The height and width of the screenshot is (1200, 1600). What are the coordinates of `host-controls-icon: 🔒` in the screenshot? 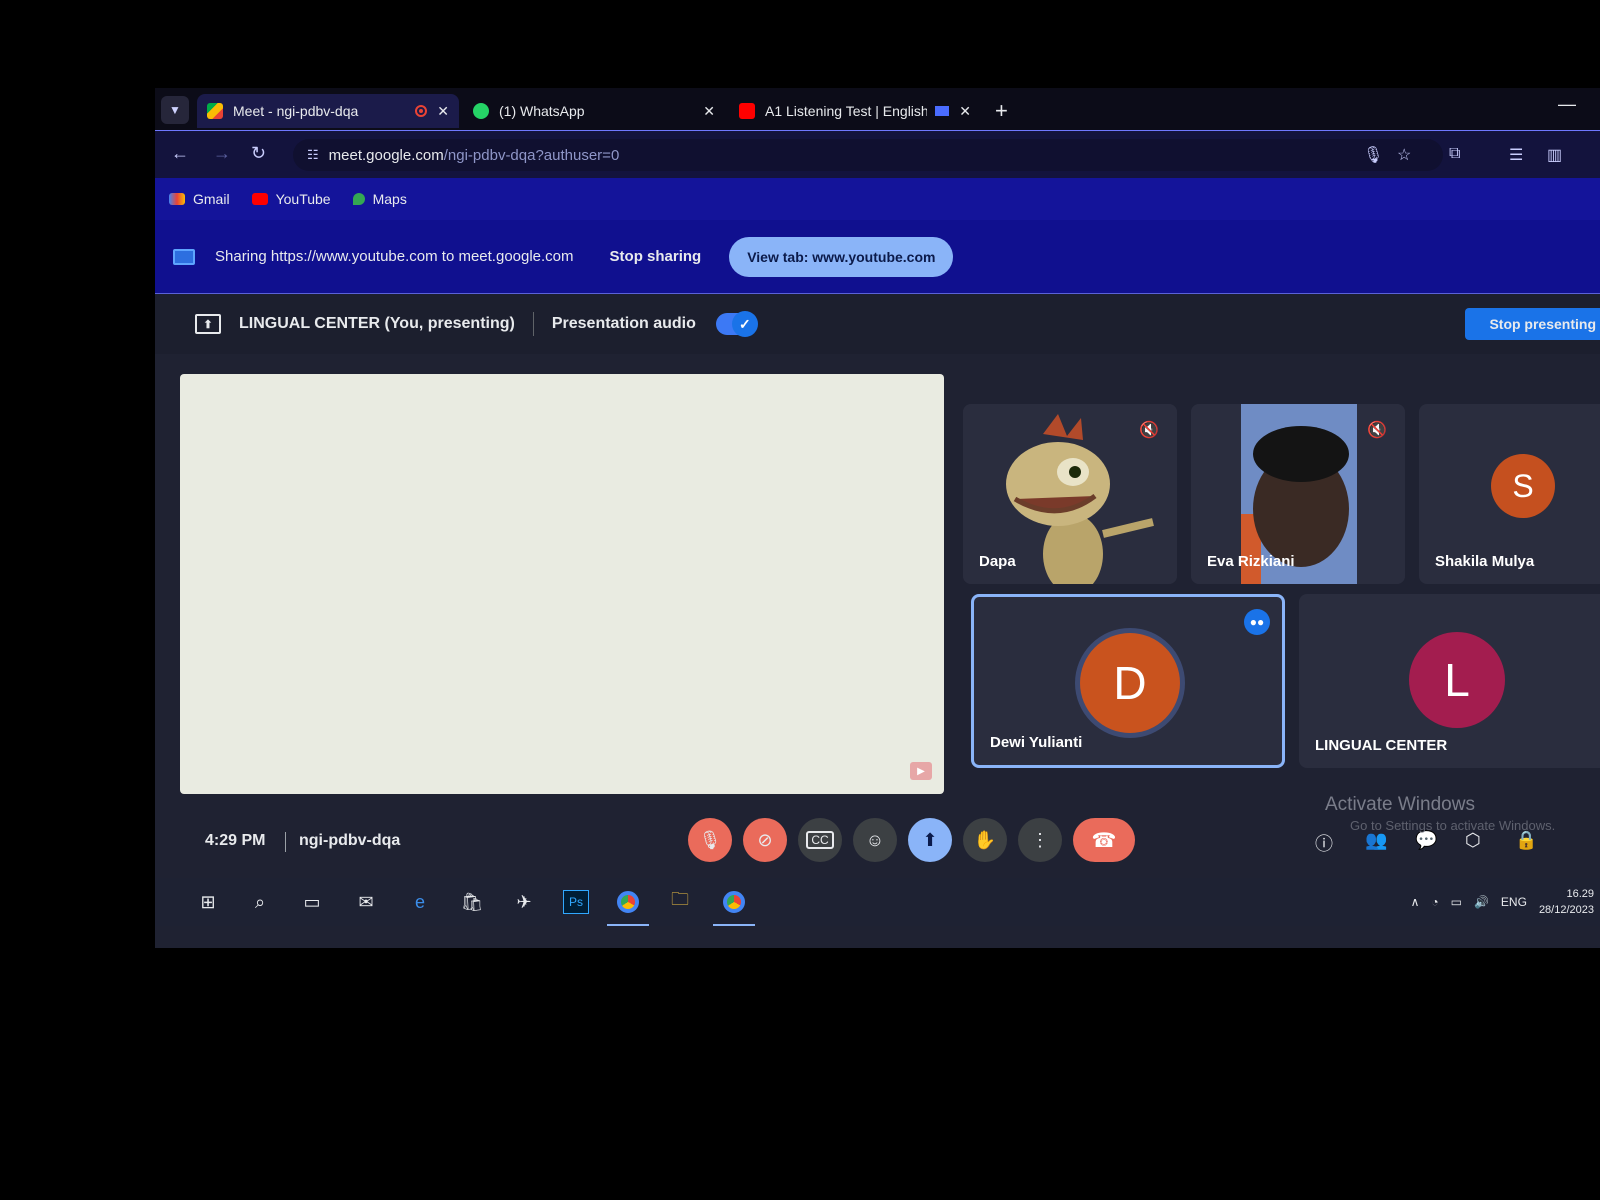 It's located at (1526, 840).